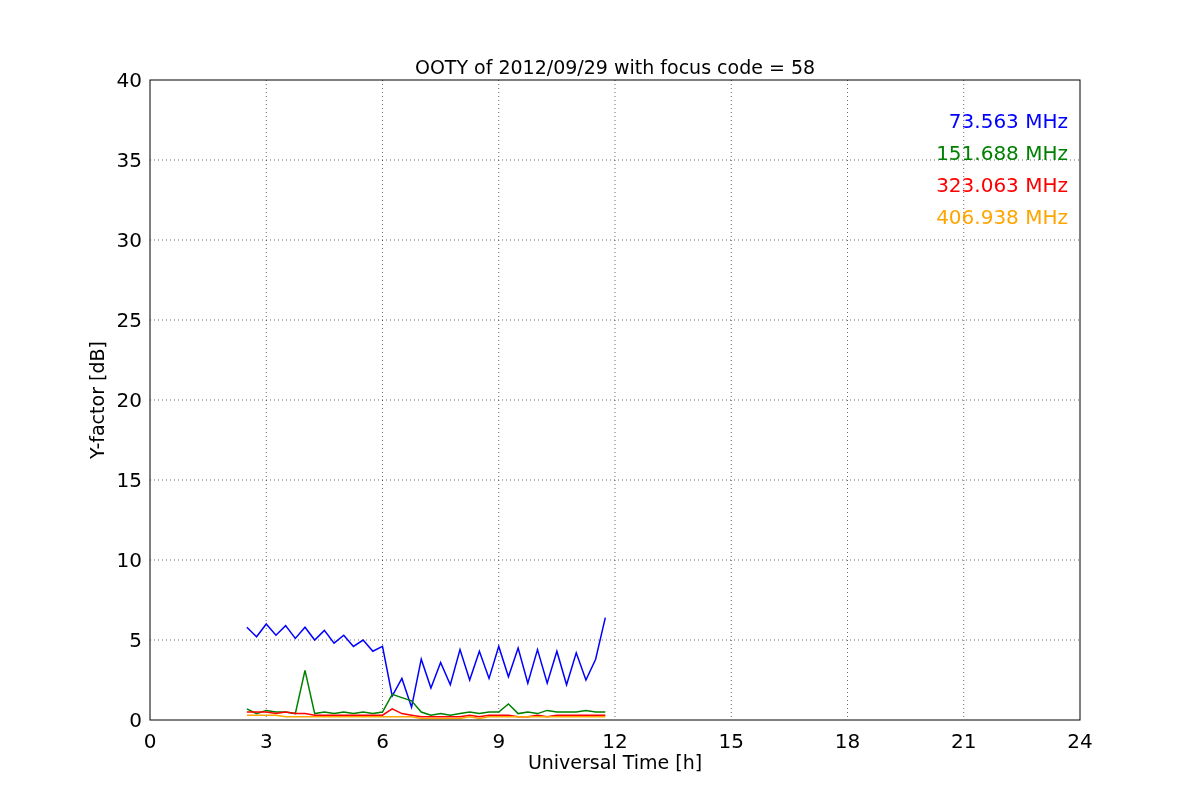 This screenshot has width=1200, height=800. I want to click on x-axis-label: Universal Time [h], so click(615, 762).